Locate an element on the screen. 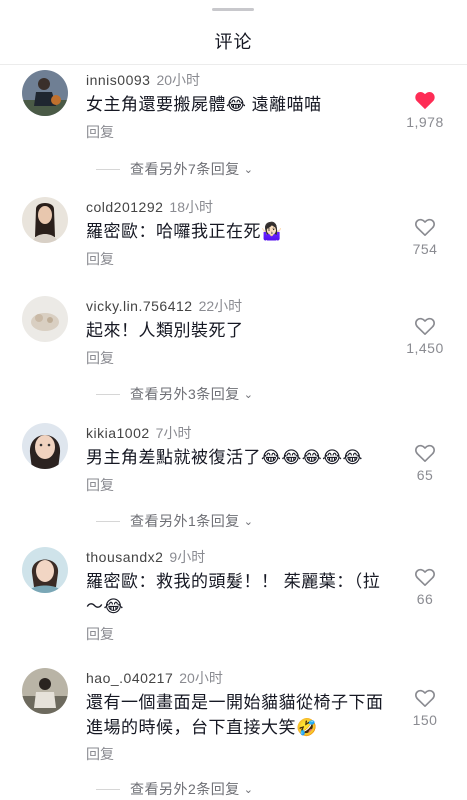  username-line: hao_.040217 20小时 is located at coordinates (154, 678).